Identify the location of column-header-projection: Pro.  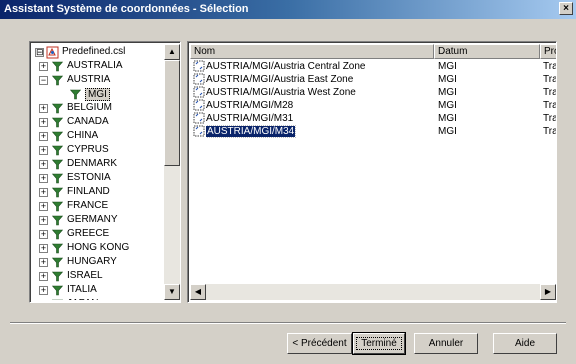
(548, 51).